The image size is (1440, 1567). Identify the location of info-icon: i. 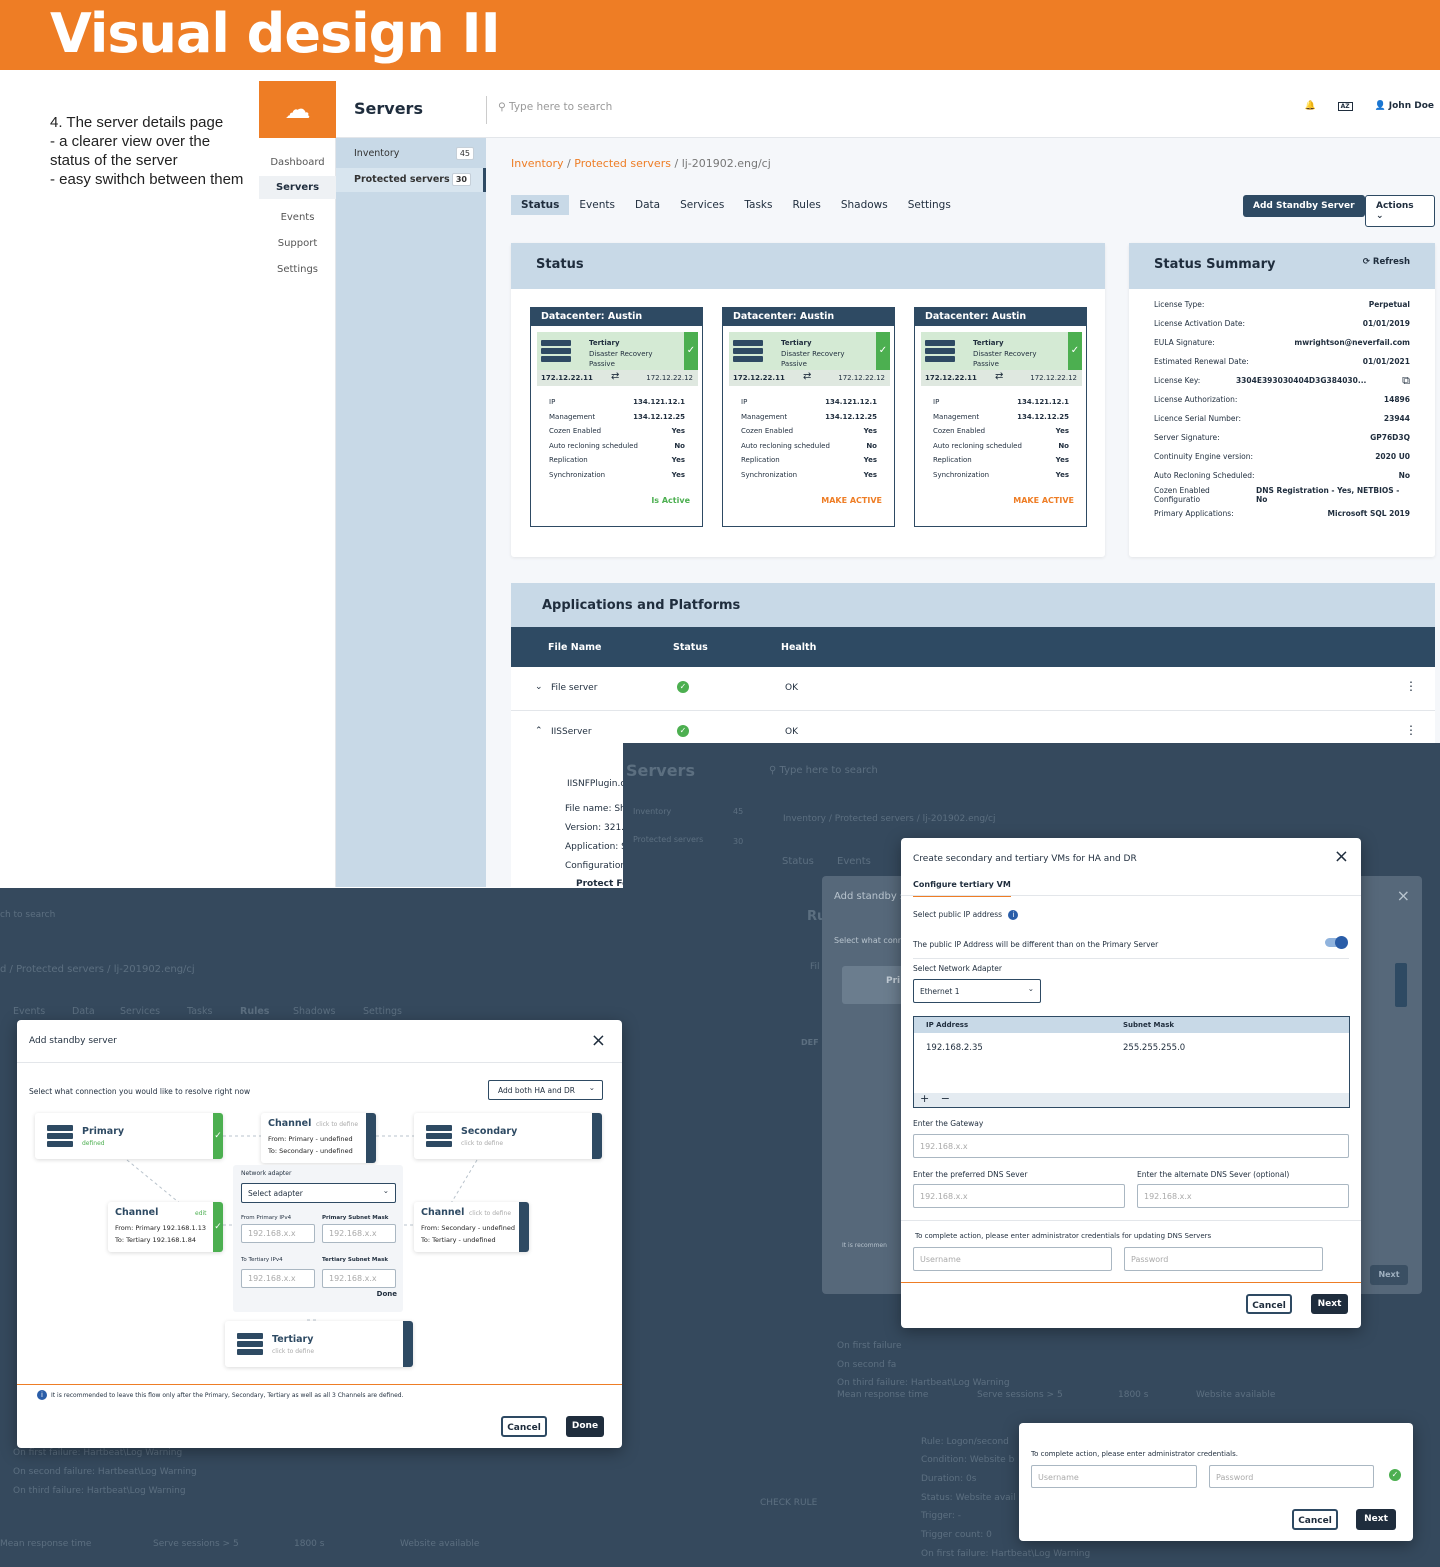
(1013, 915).